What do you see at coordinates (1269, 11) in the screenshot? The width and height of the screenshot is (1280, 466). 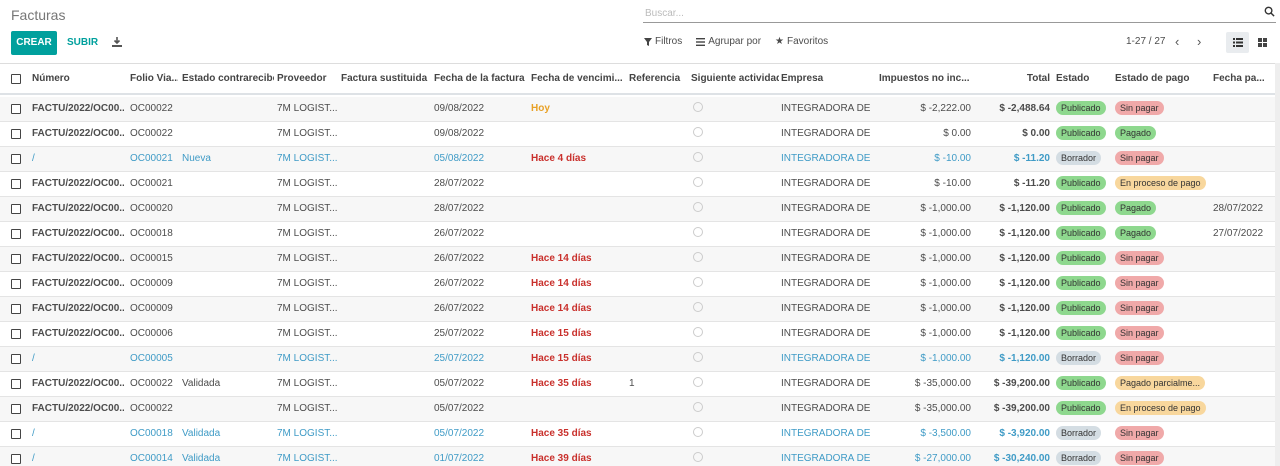 I see `search-icon` at bounding box center [1269, 11].